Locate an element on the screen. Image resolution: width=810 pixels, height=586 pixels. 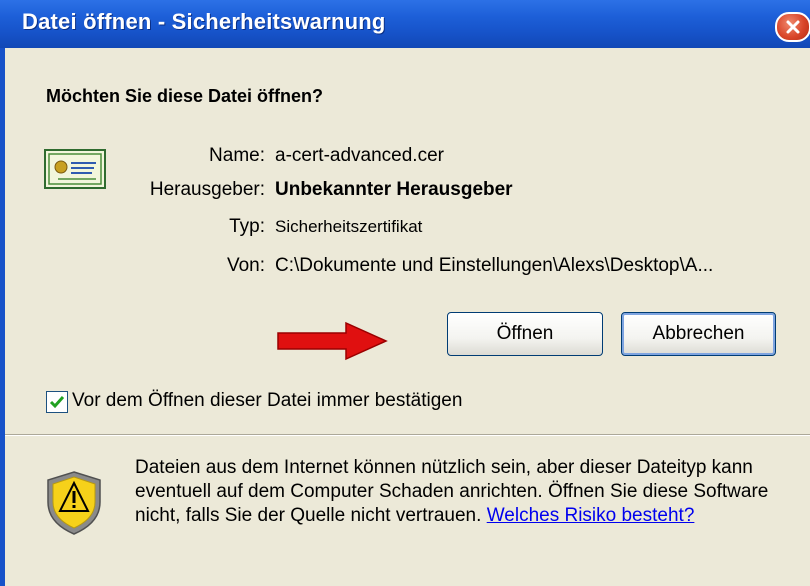
cancel-button: Abbrechen is located at coordinates (698, 334).